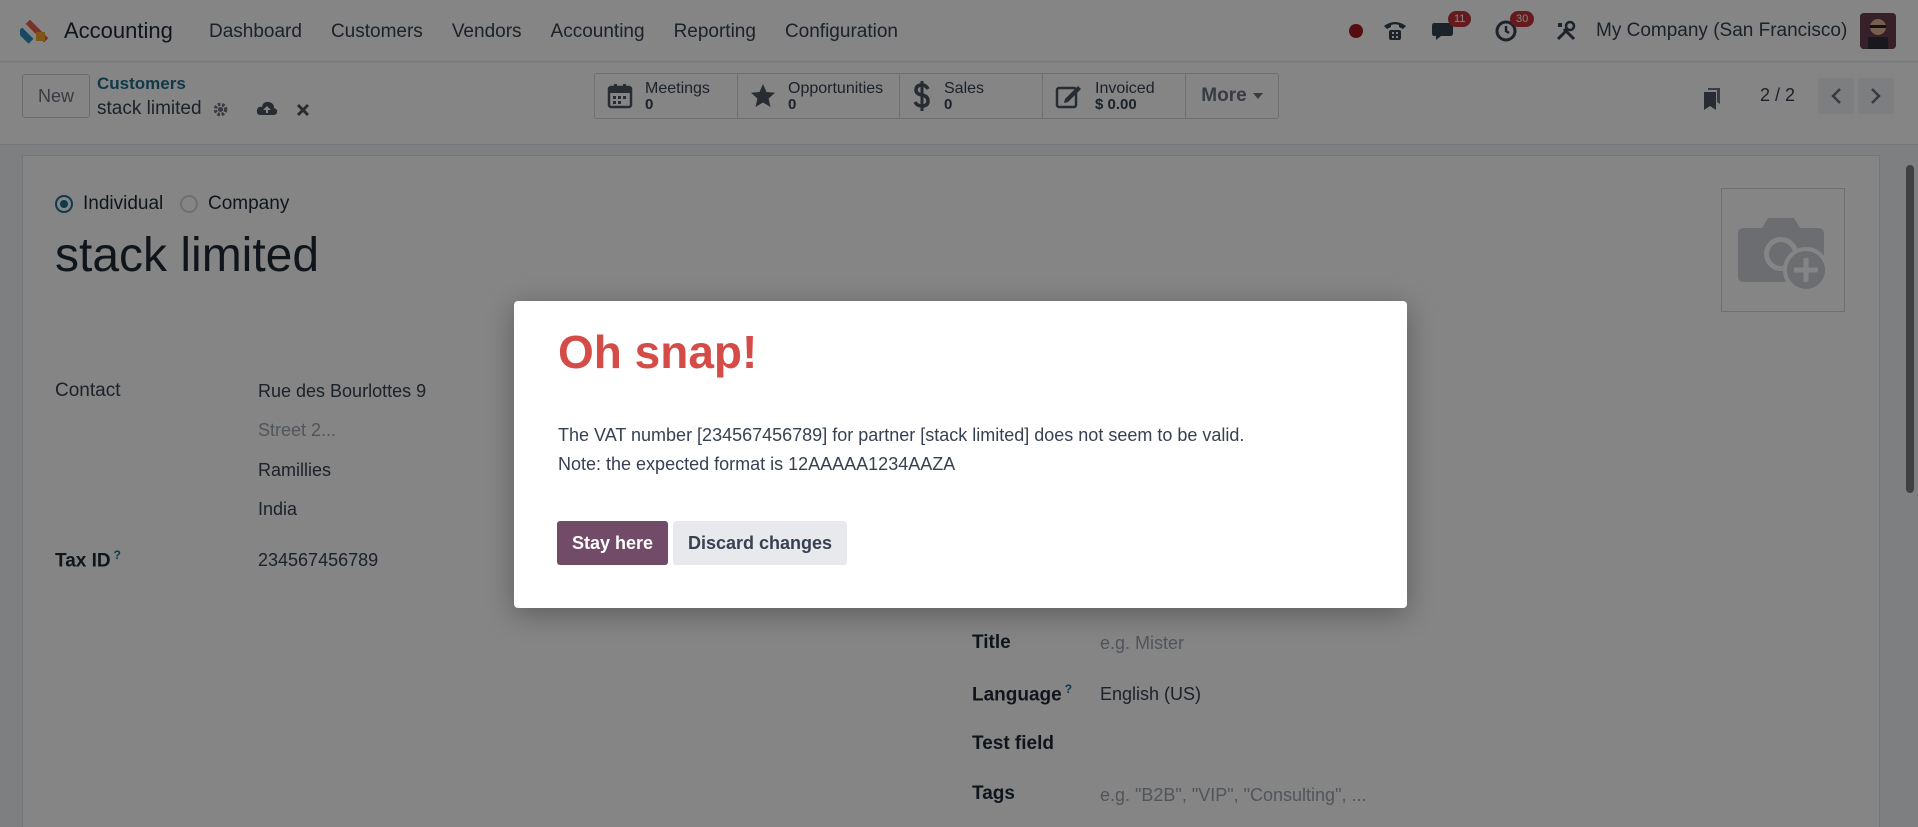  I want to click on stay-here-button: Stay here, so click(613, 543).